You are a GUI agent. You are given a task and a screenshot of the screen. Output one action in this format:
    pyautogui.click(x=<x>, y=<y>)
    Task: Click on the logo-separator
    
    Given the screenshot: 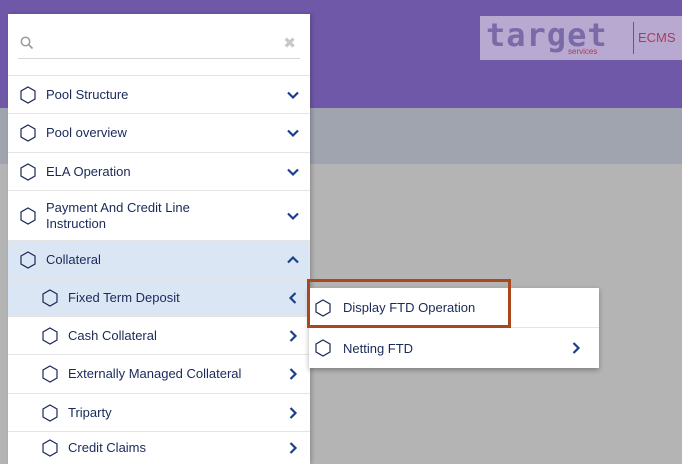 What is the action you would take?
    pyautogui.click(x=633, y=38)
    